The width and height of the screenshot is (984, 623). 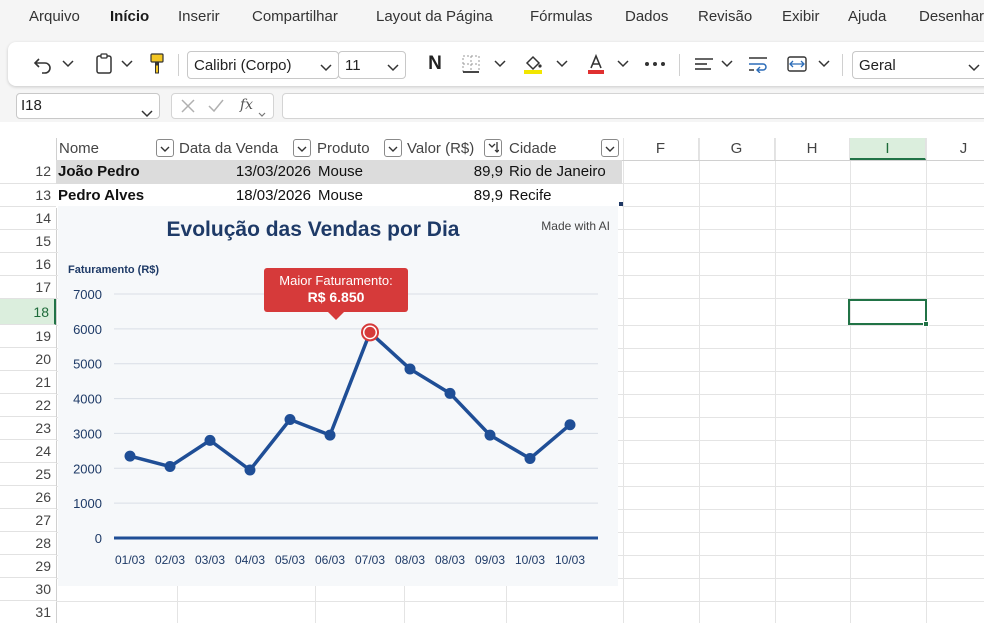 I want to click on row-header-25: 25, so click(x=28, y=474).